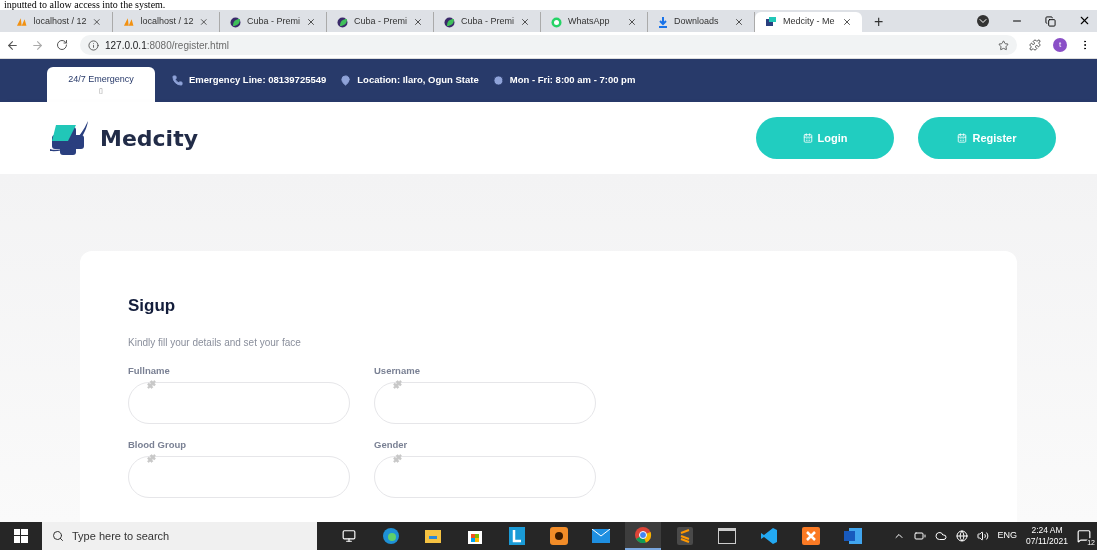  What do you see at coordinates (179, 536) in the screenshot?
I see `taskbar-search-box: Type here to search` at bounding box center [179, 536].